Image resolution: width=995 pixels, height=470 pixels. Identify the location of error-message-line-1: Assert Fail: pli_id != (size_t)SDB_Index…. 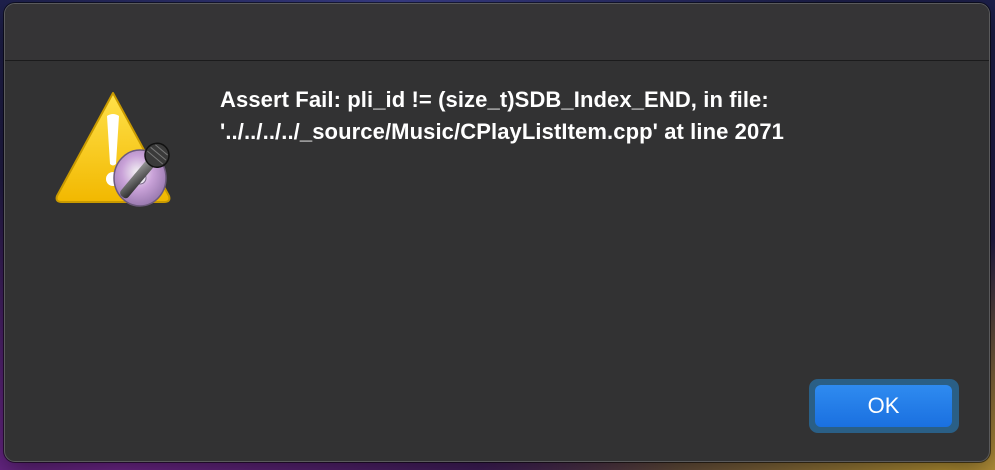
(494, 99).